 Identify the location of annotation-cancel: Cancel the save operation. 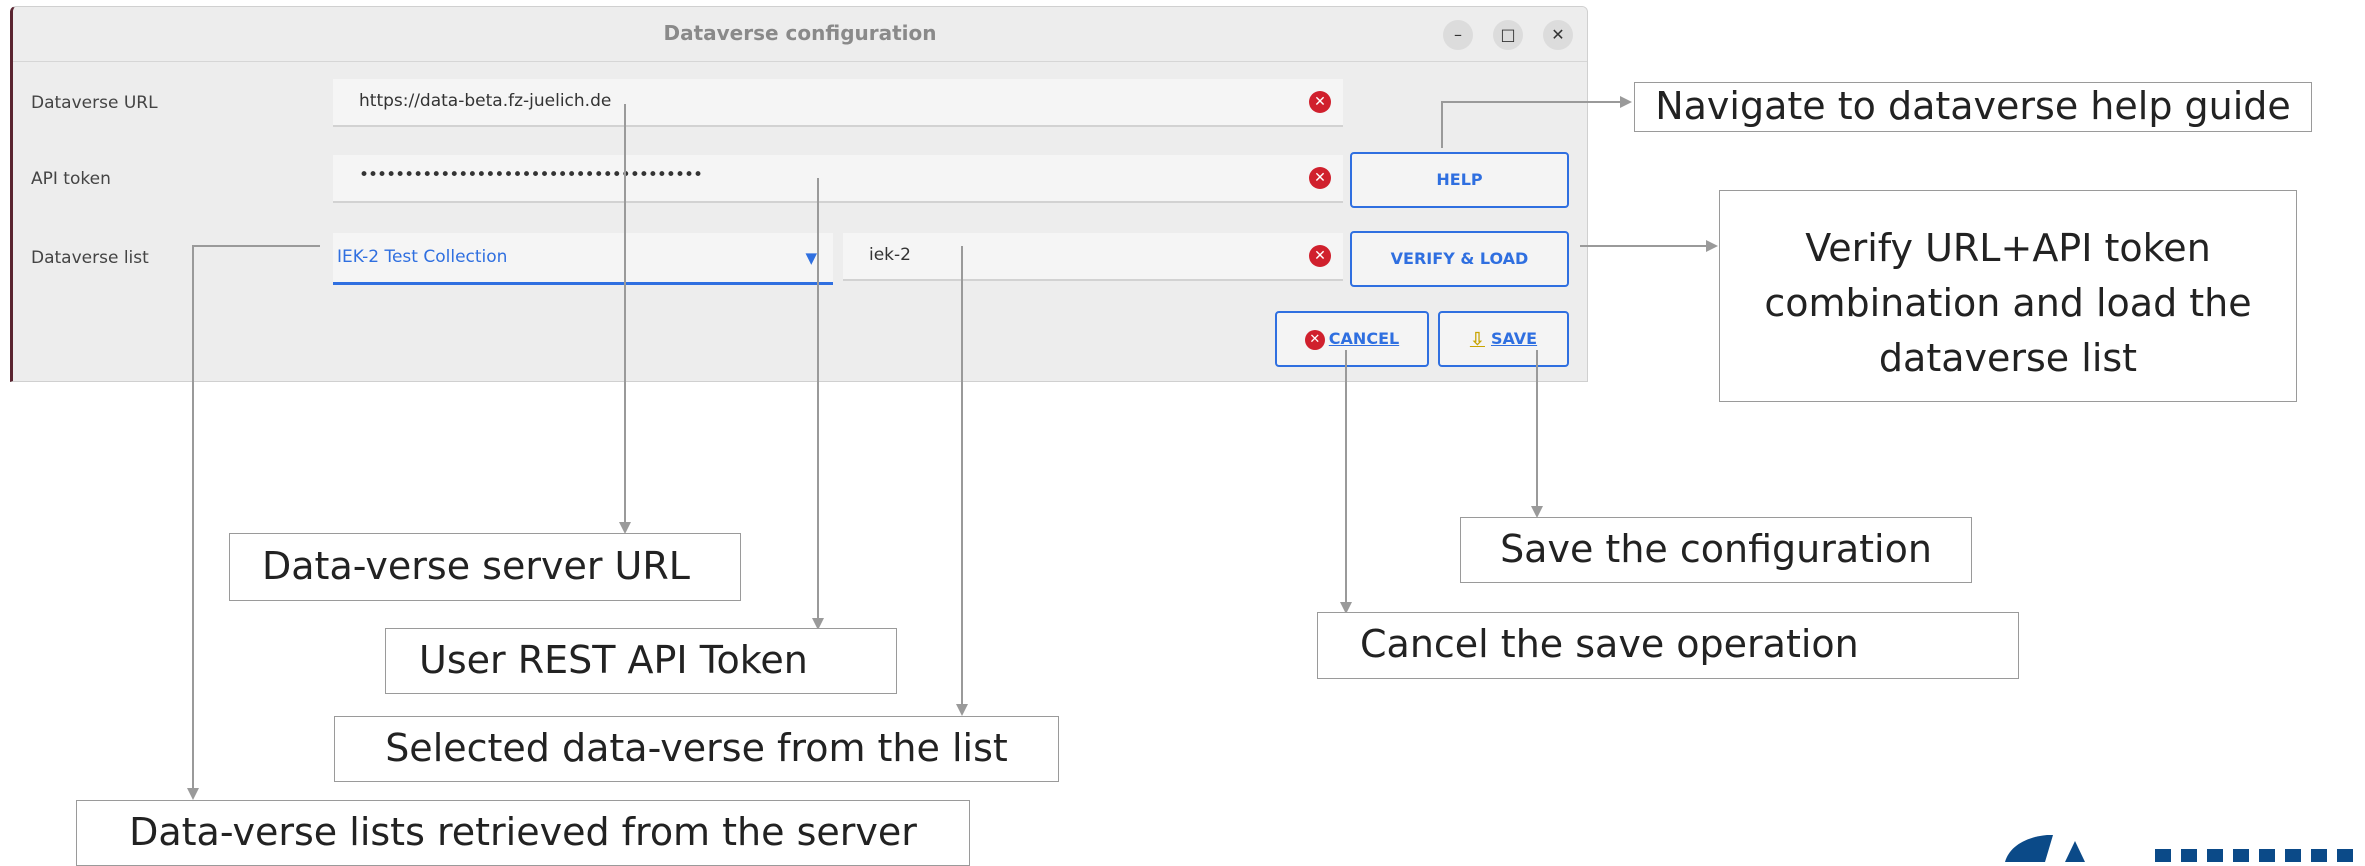
(1668, 645).